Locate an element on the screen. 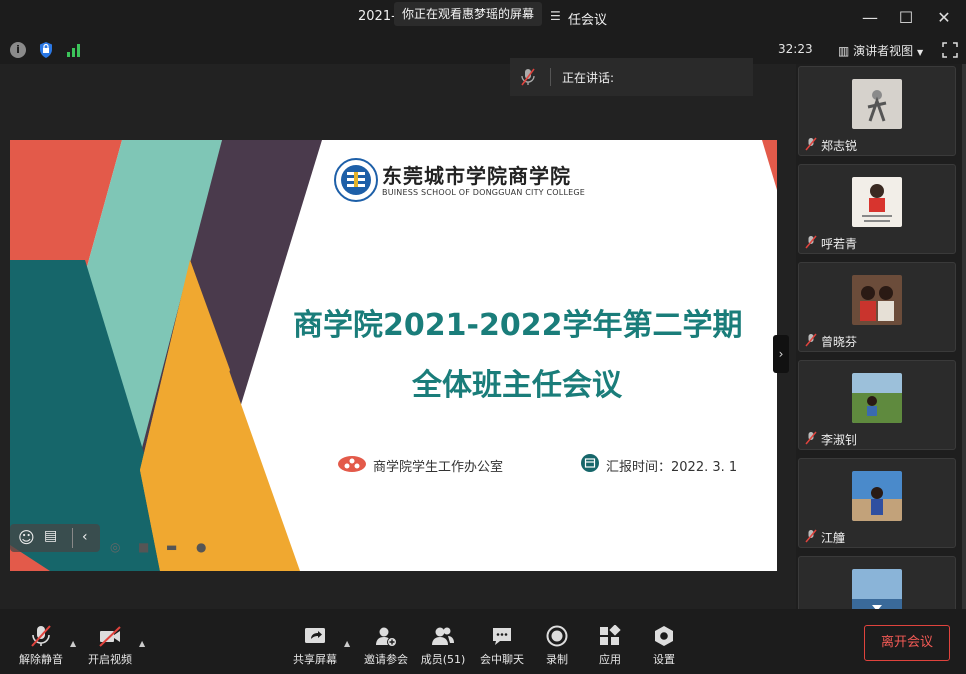 The width and height of the screenshot is (966, 674). ghost-icon: ◎ is located at coordinates (115, 547).